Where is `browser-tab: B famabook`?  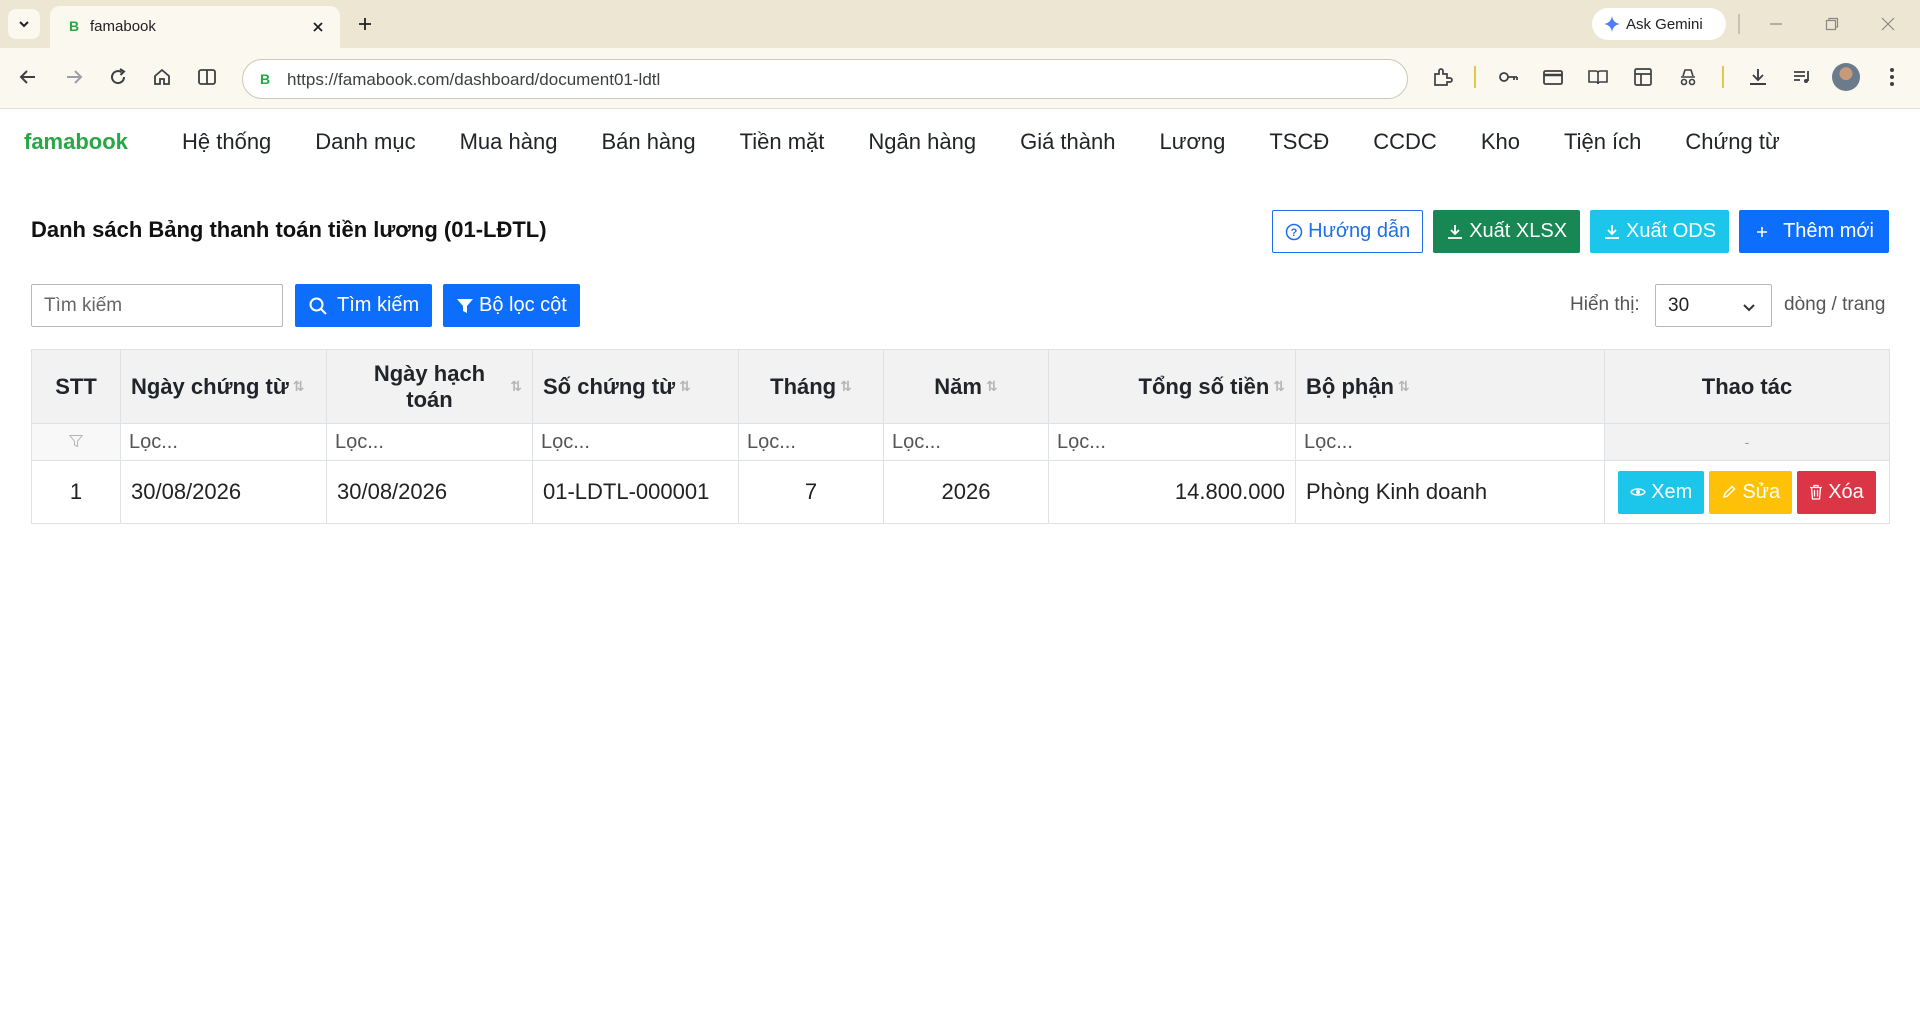
browser-tab: B famabook is located at coordinates (195, 27).